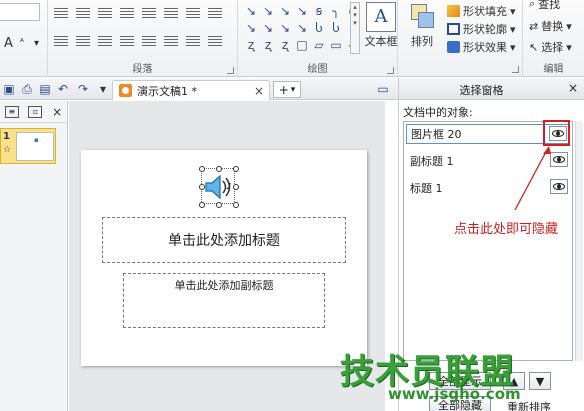  Describe the element at coordinates (105, 42) in the screenshot. I see `align-right-button` at that location.